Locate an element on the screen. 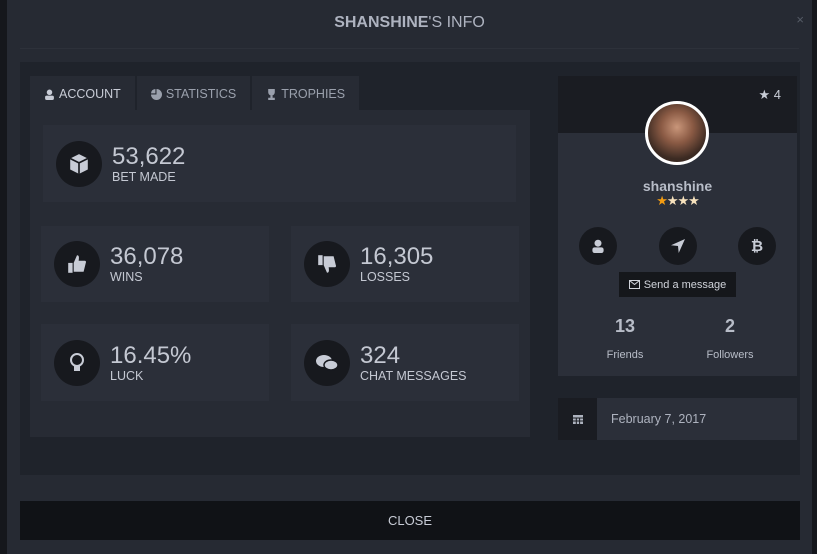 This screenshot has width=817, height=554. stat-value: 16,305 is located at coordinates (397, 256).